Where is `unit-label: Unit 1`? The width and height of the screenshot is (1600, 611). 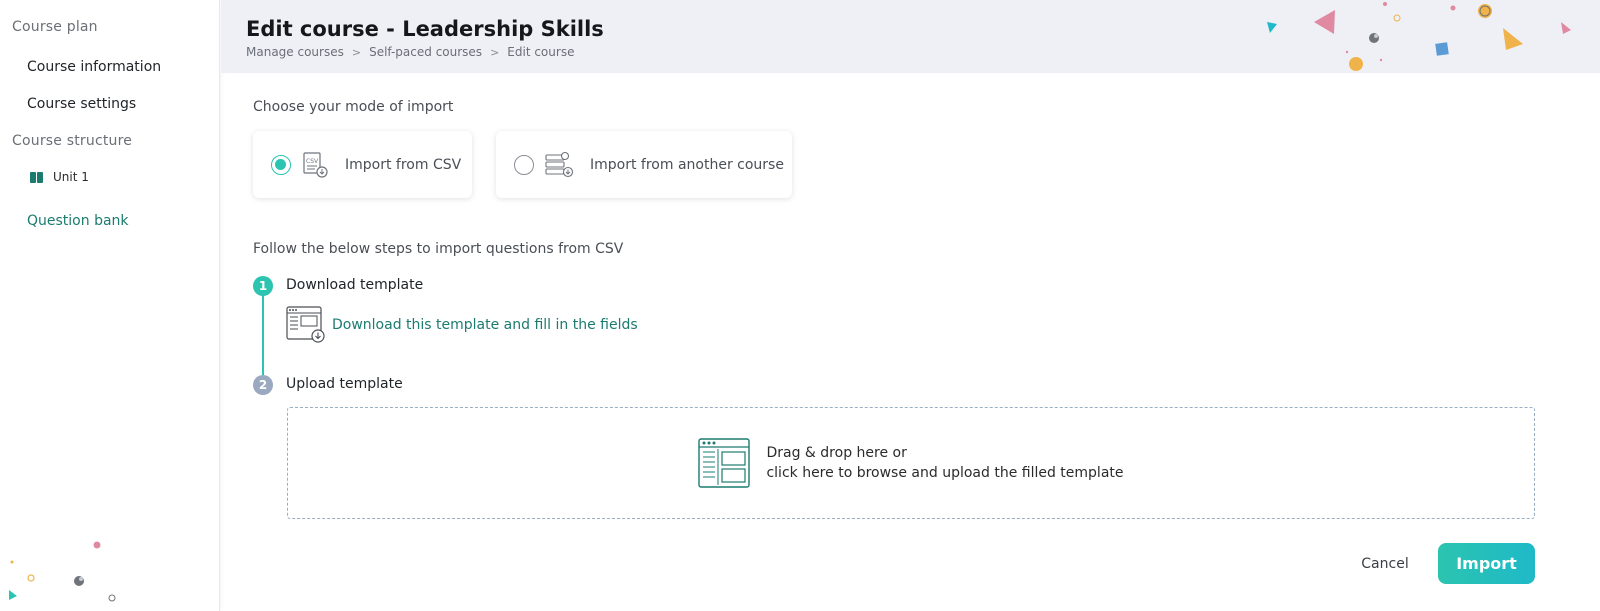 unit-label: Unit 1 is located at coordinates (71, 177).